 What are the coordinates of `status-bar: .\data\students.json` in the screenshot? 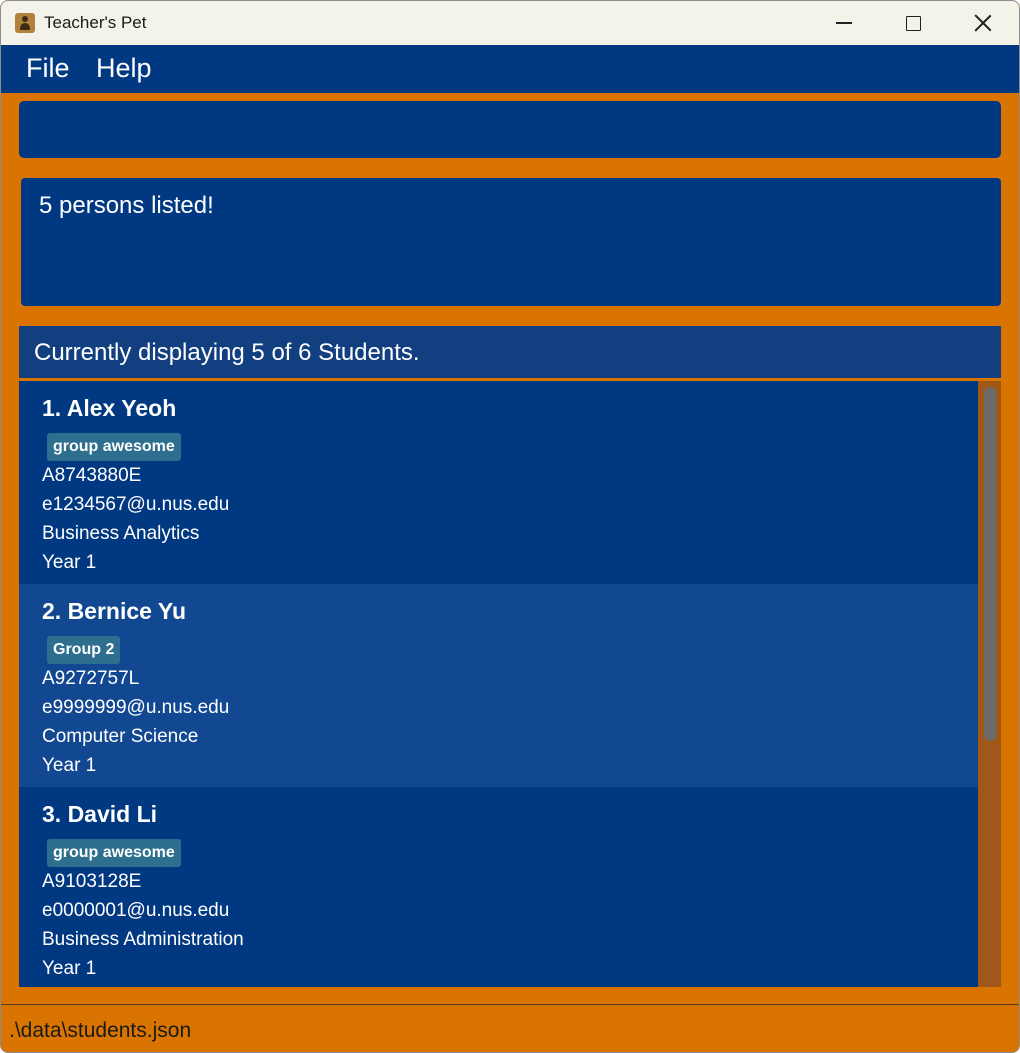 It's located at (510, 1028).